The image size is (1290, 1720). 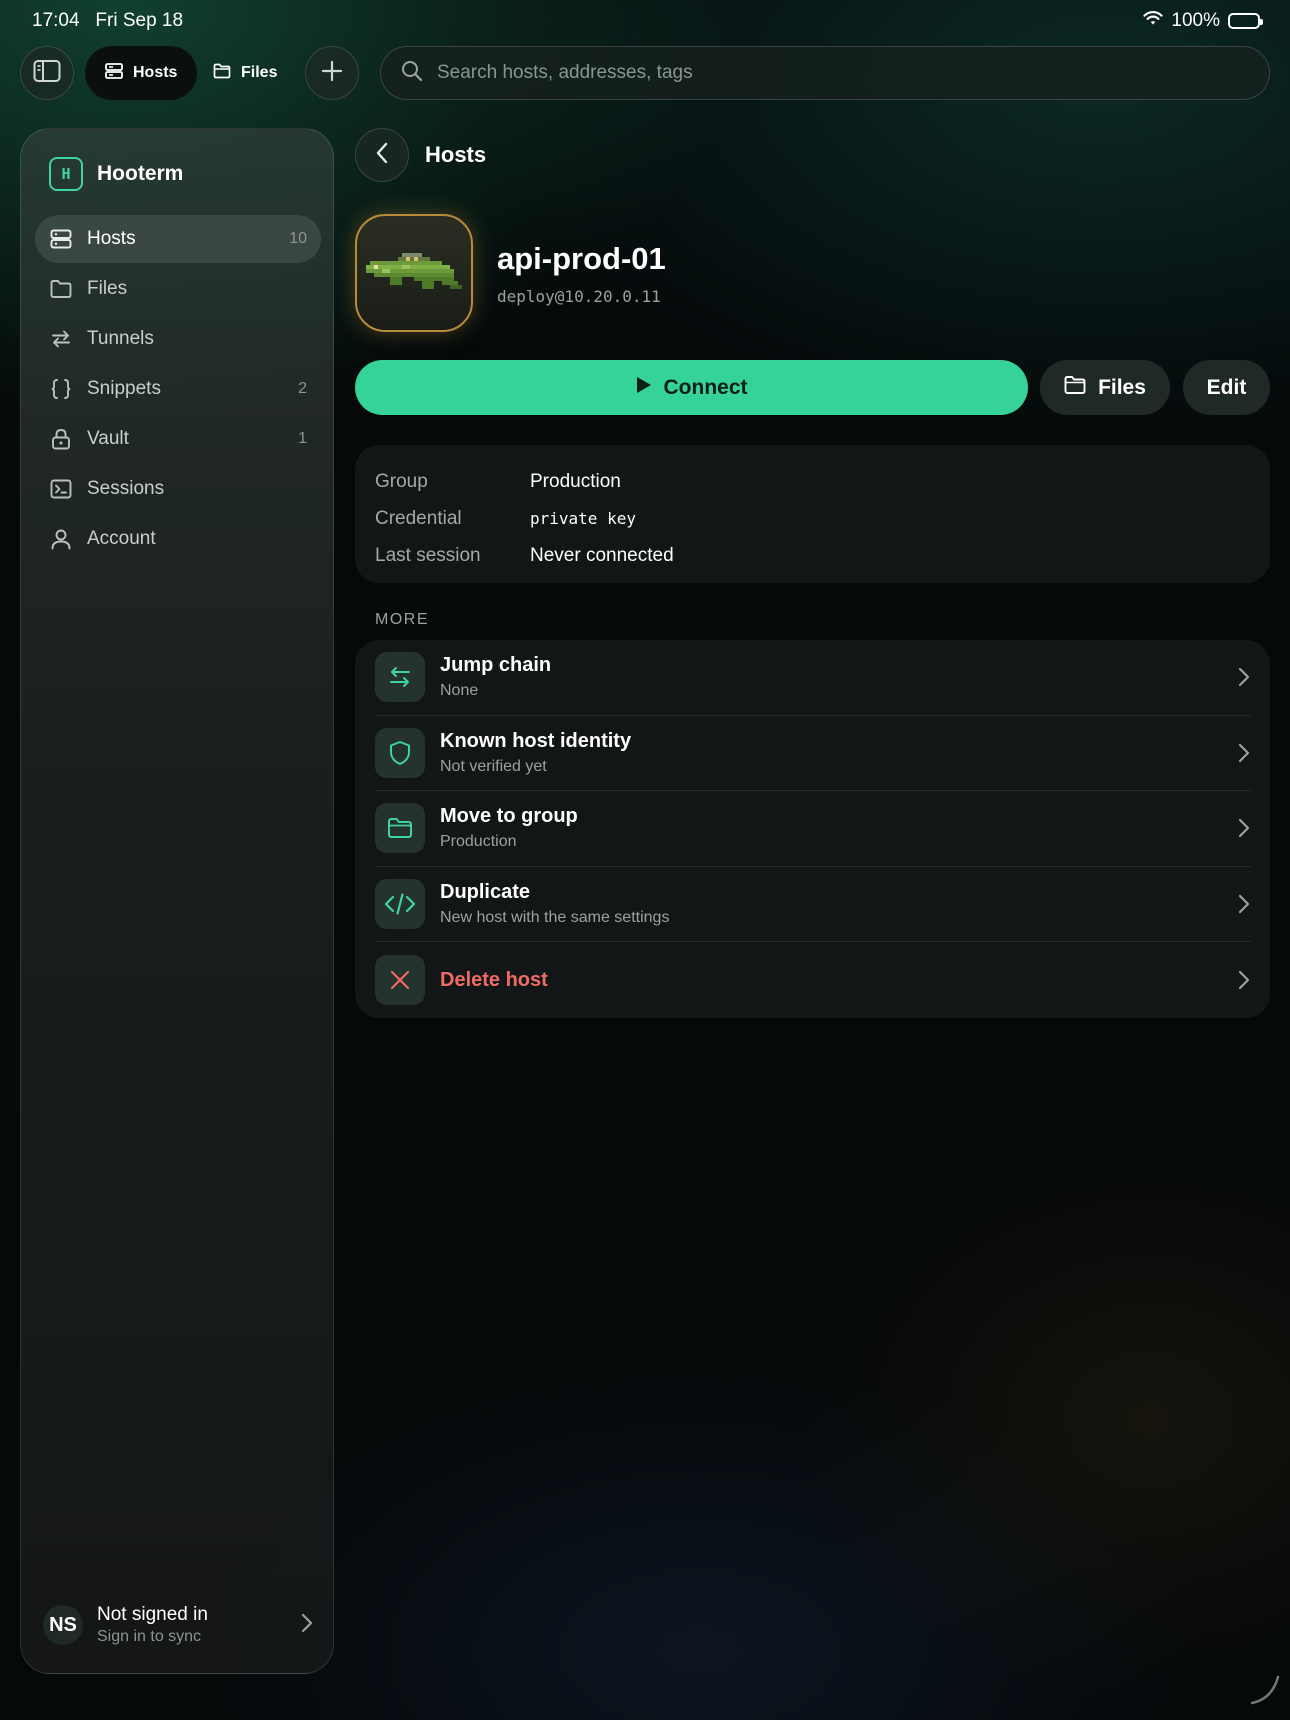 What do you see at coordinates (835, 677) in the screenshot?
I see `more-item-text: Jump chain None` at bounding box center [835, 677].